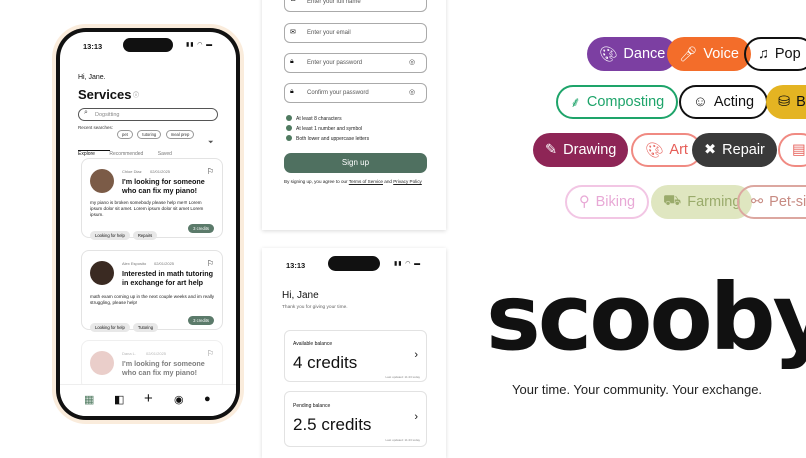 The height and width of the screenshot is (458, 806). Describe the element at coordinates (646, 317) in the screenshot. I see `scooby-logo: scooby` at that location.